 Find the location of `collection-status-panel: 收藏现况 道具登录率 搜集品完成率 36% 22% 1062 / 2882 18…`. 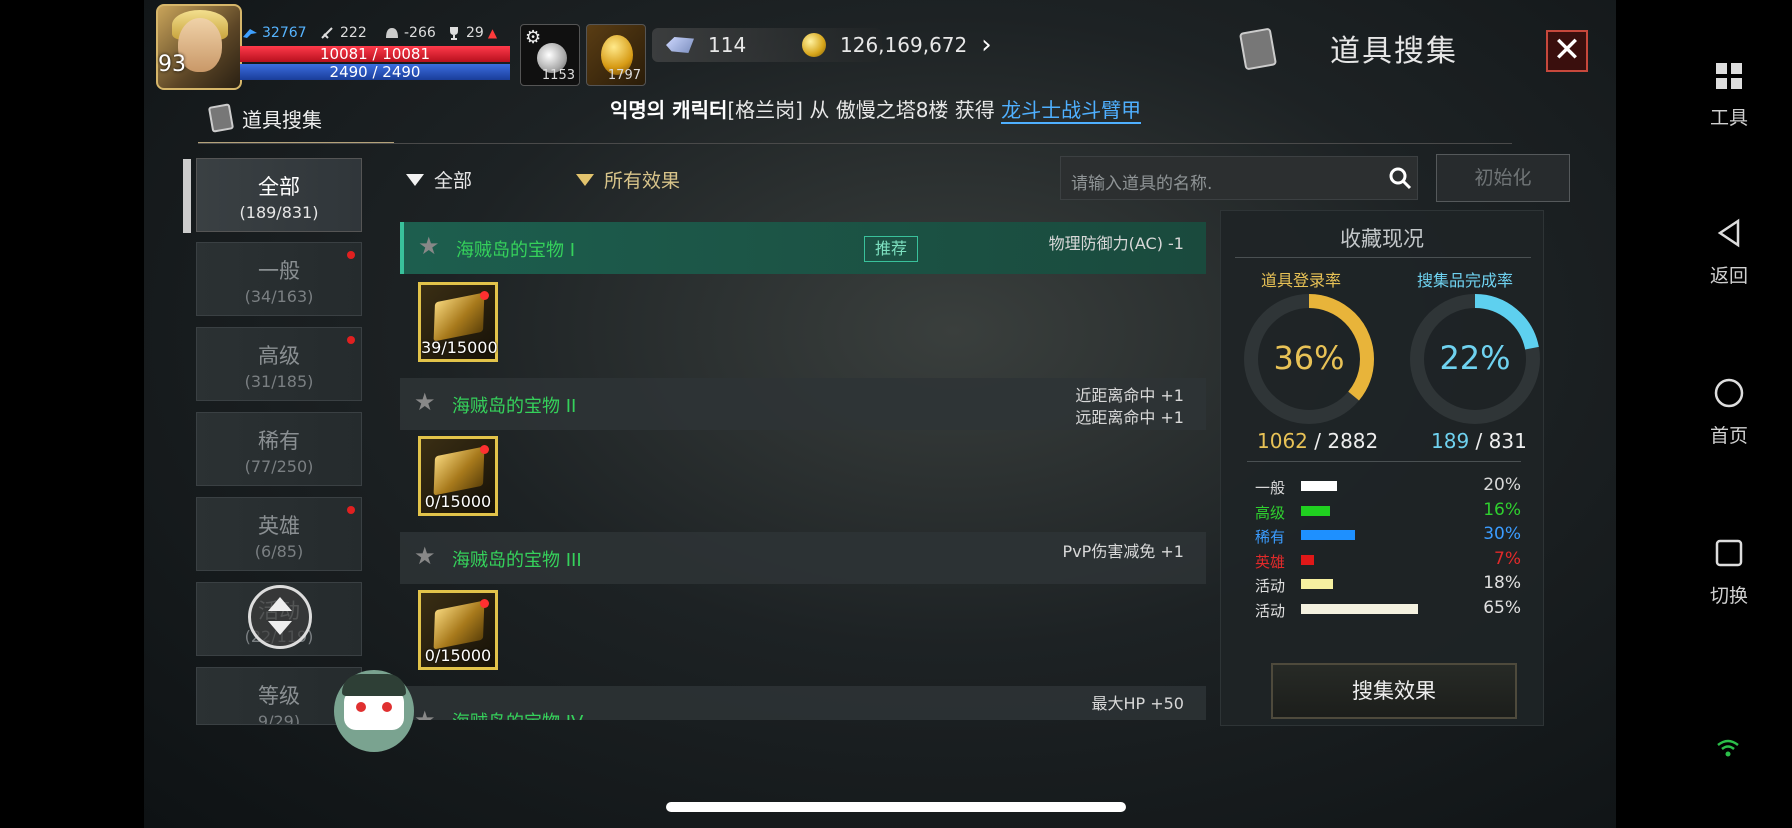

collection-status-panel: 收藏现况 道具登录率 搜集品完成率 36% 22% 1062 / 2882 18… is located at coordinates (1382, 468).